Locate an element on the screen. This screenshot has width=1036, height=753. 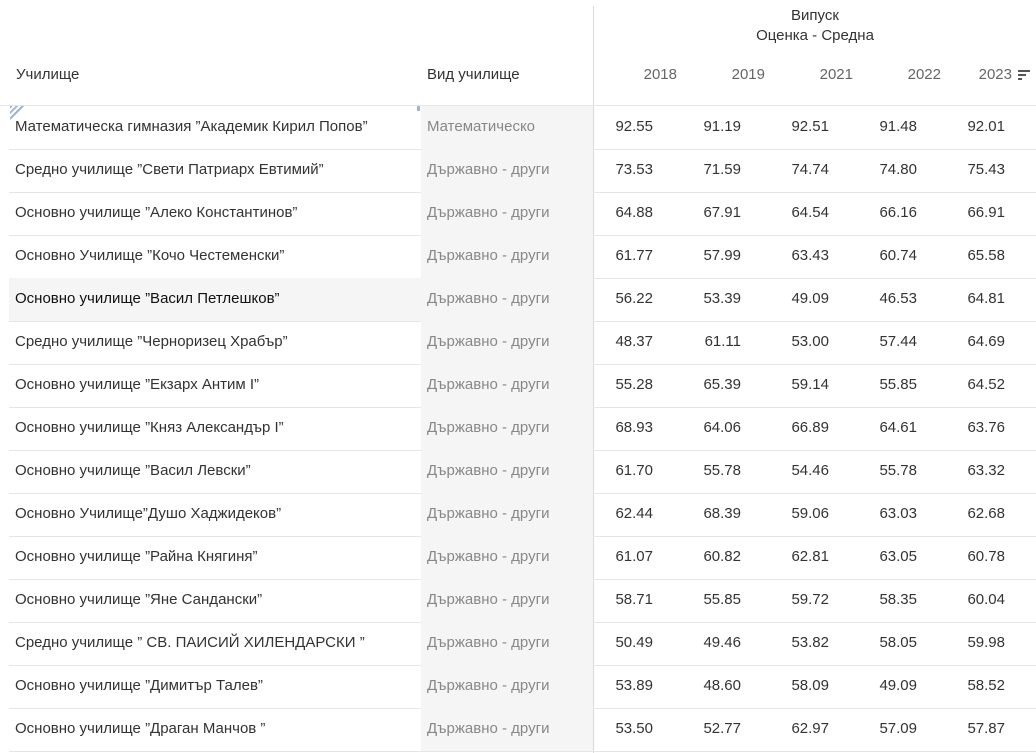
score-cell-2021: 49.09 is located at coordinates (794, 298).